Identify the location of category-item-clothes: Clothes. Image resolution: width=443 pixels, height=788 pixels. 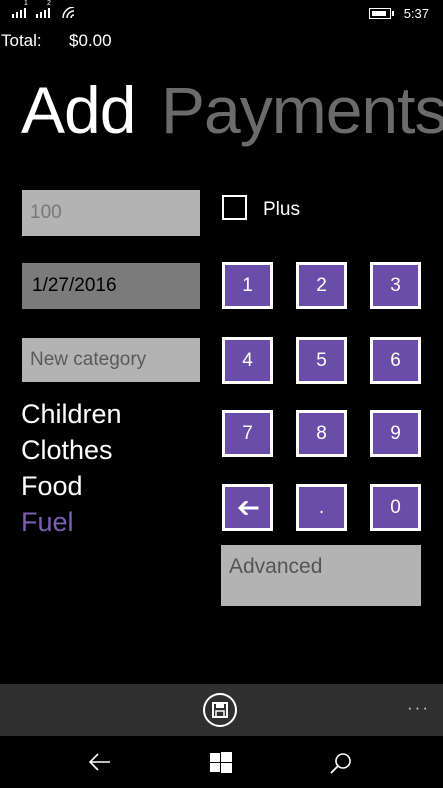
(71, 450).